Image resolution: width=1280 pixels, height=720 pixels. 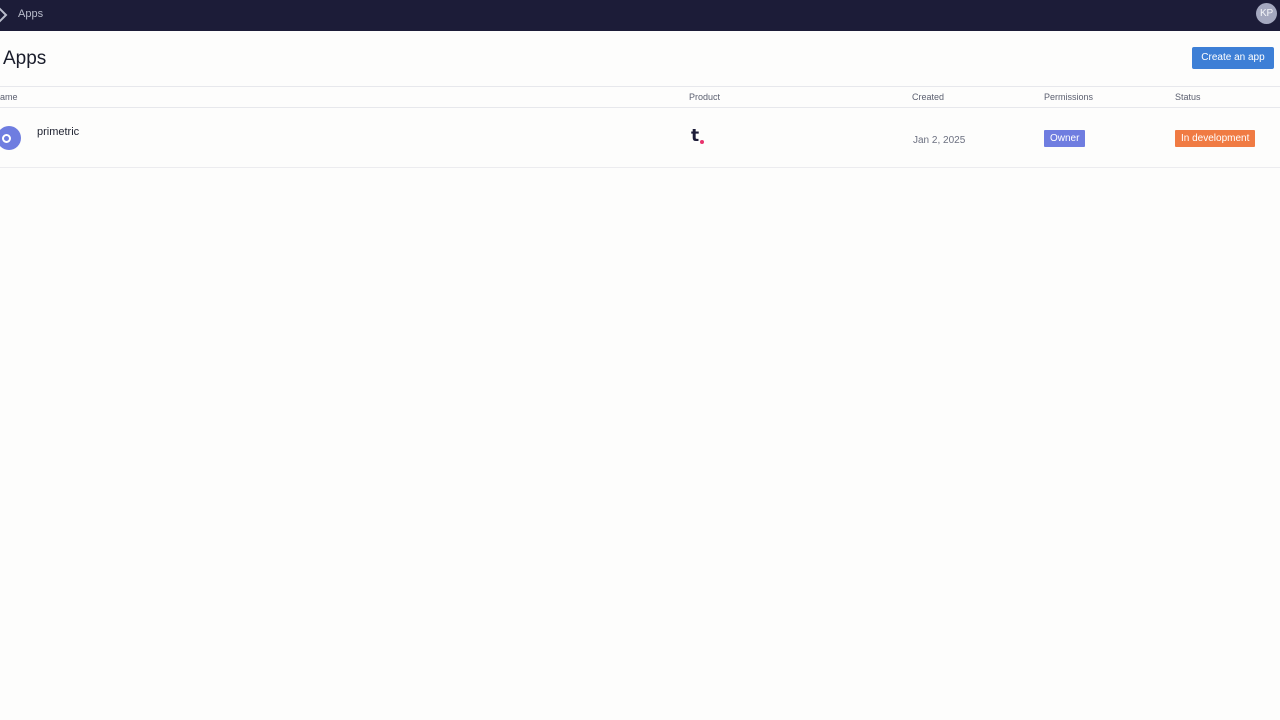 I want to click on page-title: Apps, so click(x=25, y=58).